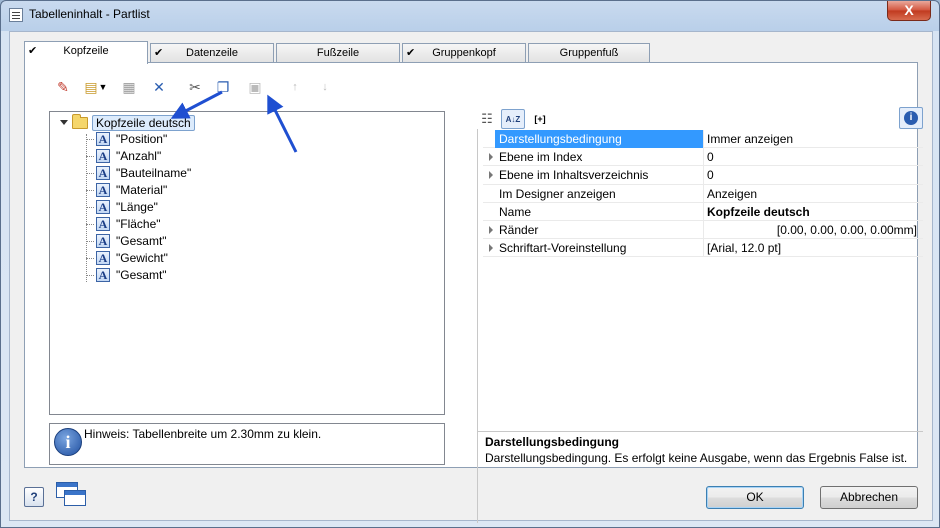  What do you see at coordinates (750, 139) in the screenshot?
I see `property-value: Immer anzeigen` at bounding box center [750, 139].